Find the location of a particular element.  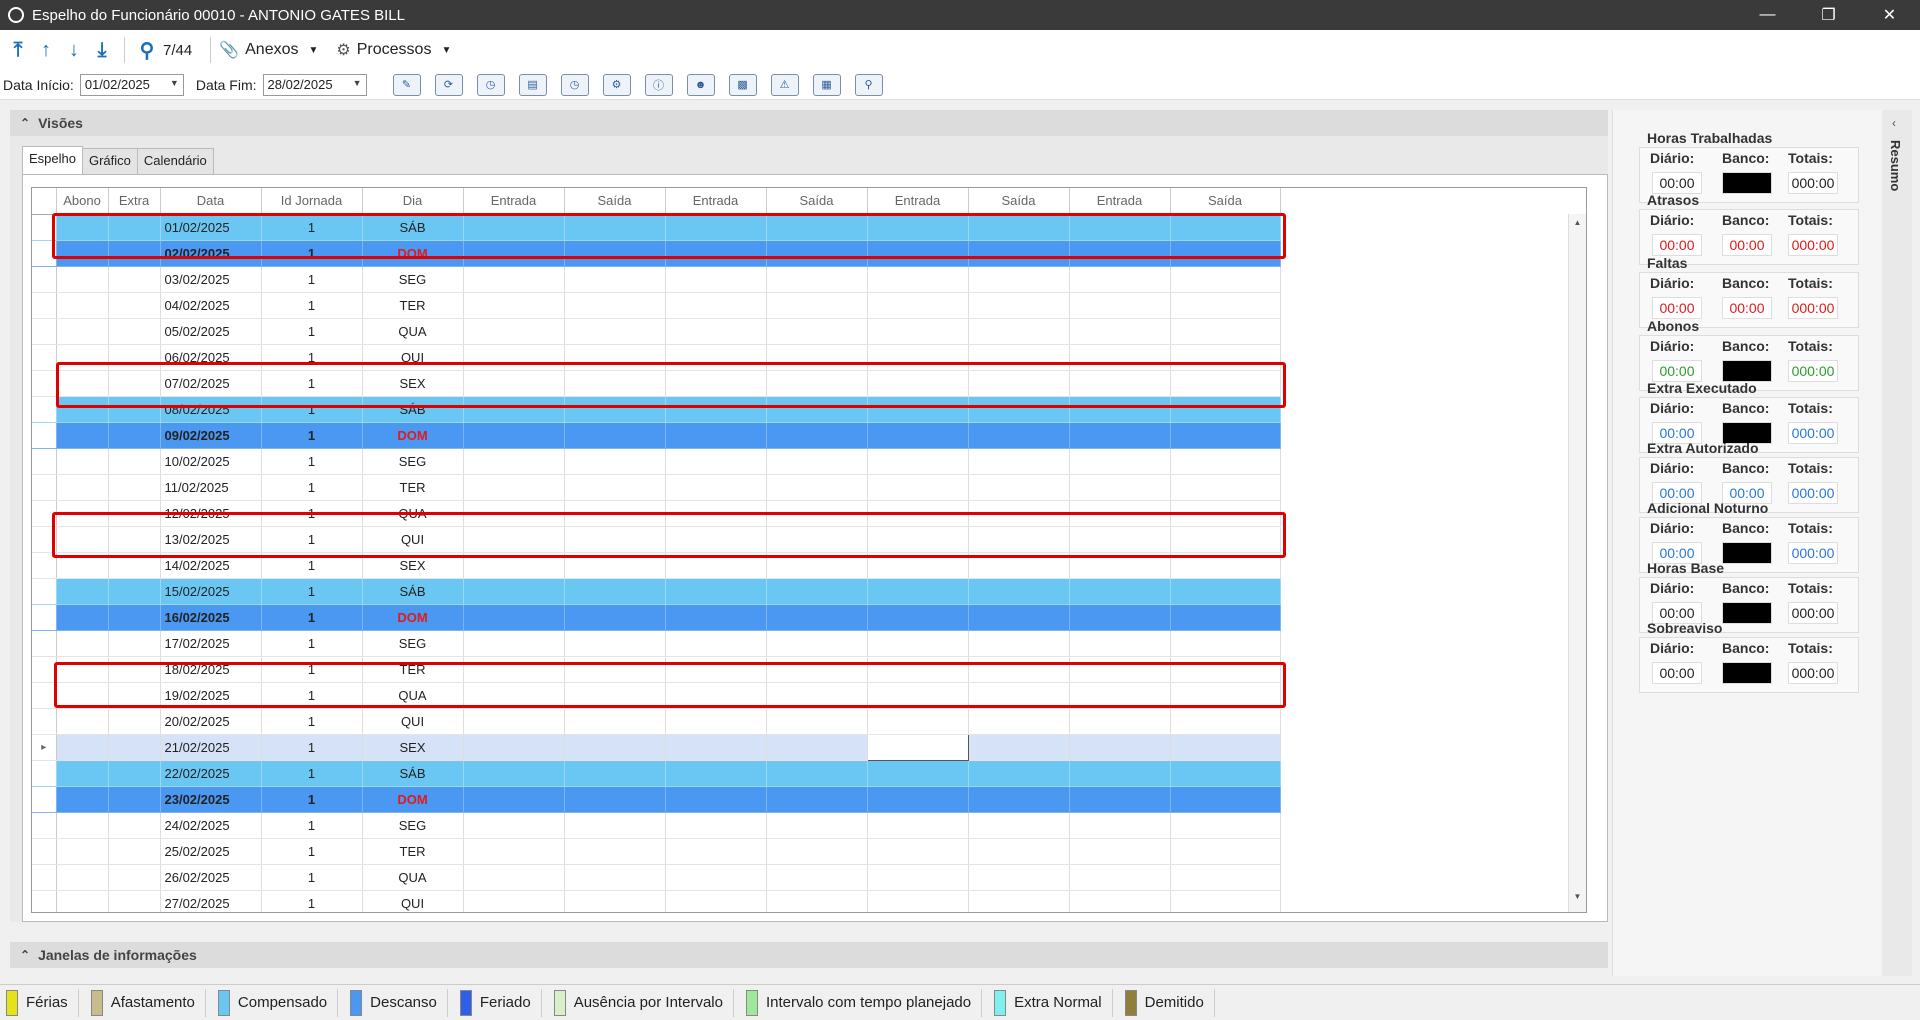

dia-cell: SEG is located at coordinates (413, 825).